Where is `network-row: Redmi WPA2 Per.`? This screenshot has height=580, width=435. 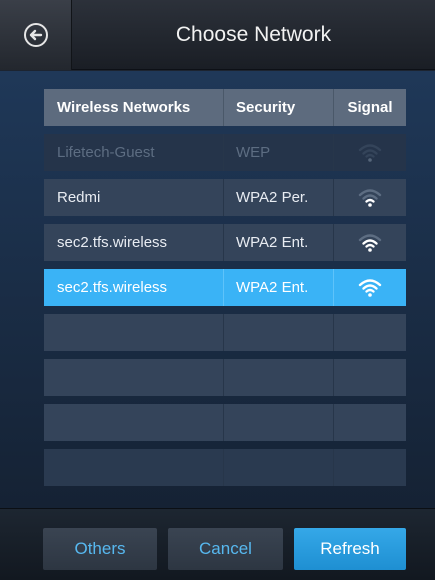 network-row: Redmi WPA2 Per. is located at coordinates (225, 197).